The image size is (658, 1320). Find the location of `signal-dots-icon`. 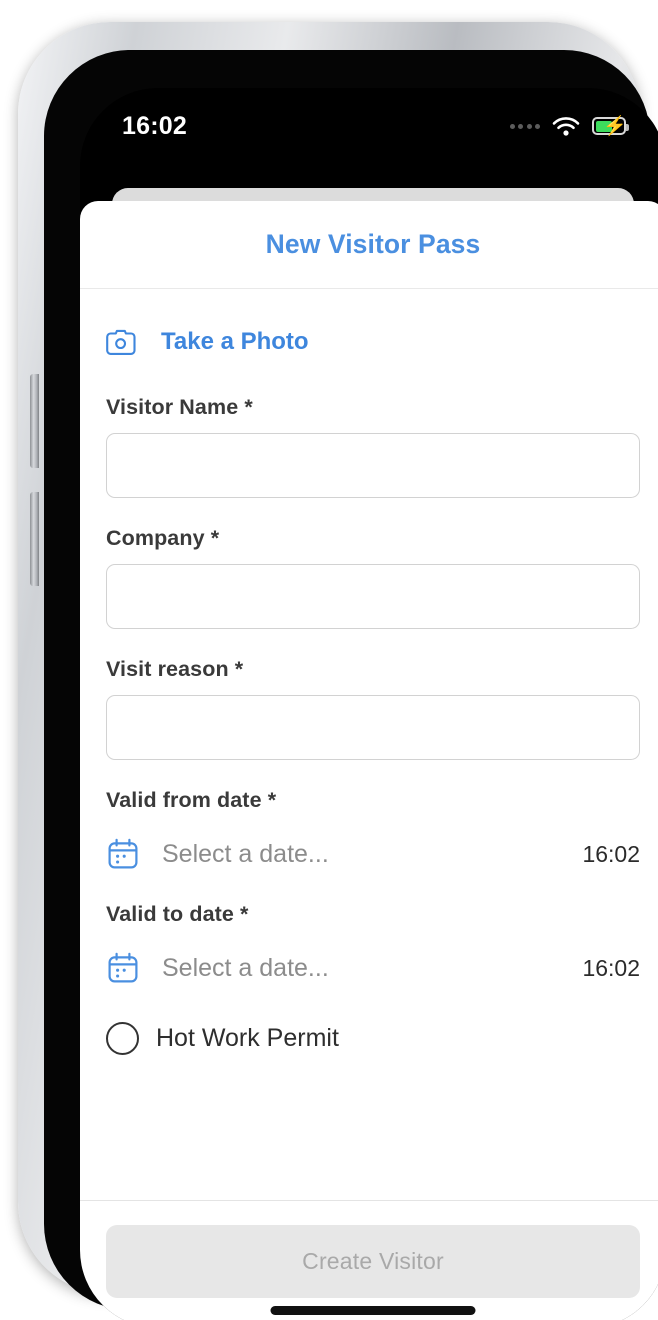

signal-dots-icon is located at coordinates (524, 126).